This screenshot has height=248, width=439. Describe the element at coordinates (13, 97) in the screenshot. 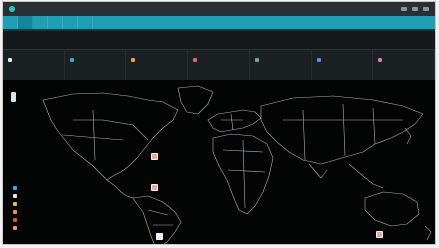

I see `zoom-control` at that location.